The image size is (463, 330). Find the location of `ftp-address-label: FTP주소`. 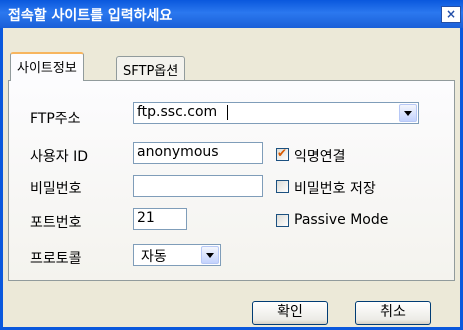

ftp-address-label: FTP주소 is located at coordinates (55, 119).